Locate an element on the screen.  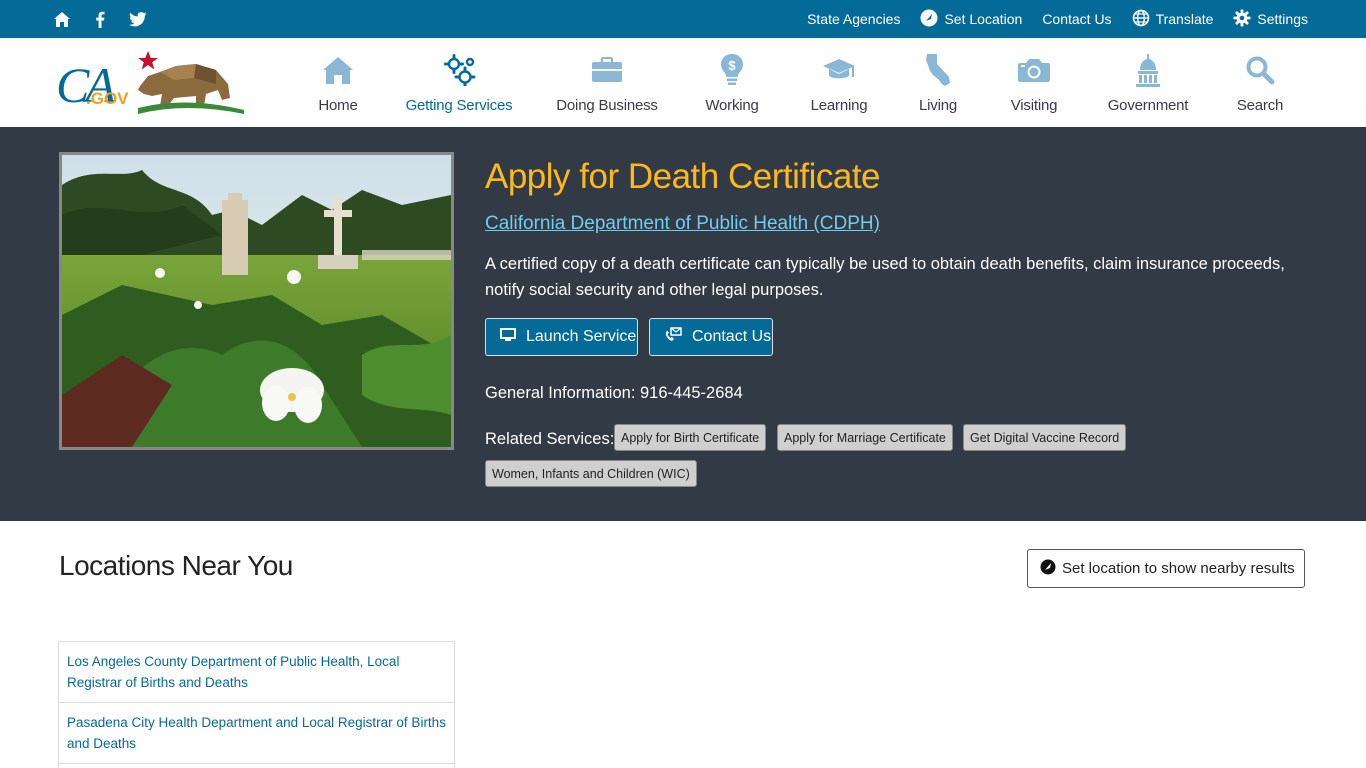
locations-heading: Locations Near You is located at coordinates (176, 565).